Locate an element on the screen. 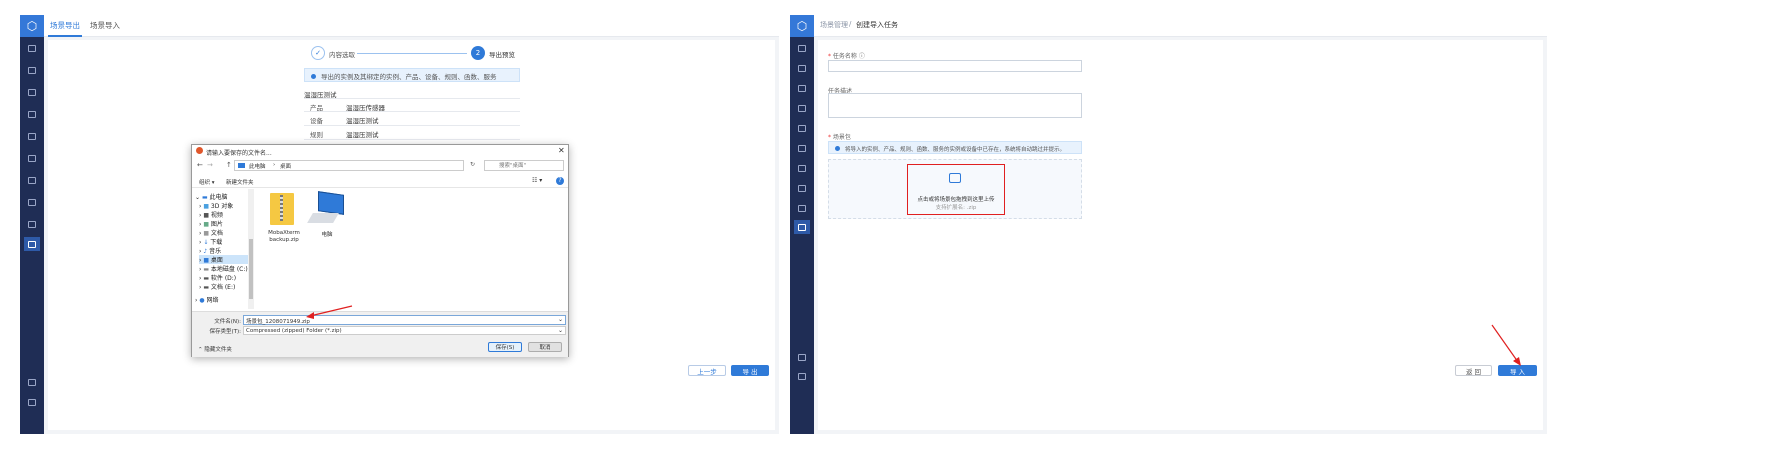 Image resolution: width=1777 pixels, height=450 pixels. export-info-bar: 导出的实例及其绑定的实例、产品、设备、规则、函数、服务 is located at coordinates (412, 75).